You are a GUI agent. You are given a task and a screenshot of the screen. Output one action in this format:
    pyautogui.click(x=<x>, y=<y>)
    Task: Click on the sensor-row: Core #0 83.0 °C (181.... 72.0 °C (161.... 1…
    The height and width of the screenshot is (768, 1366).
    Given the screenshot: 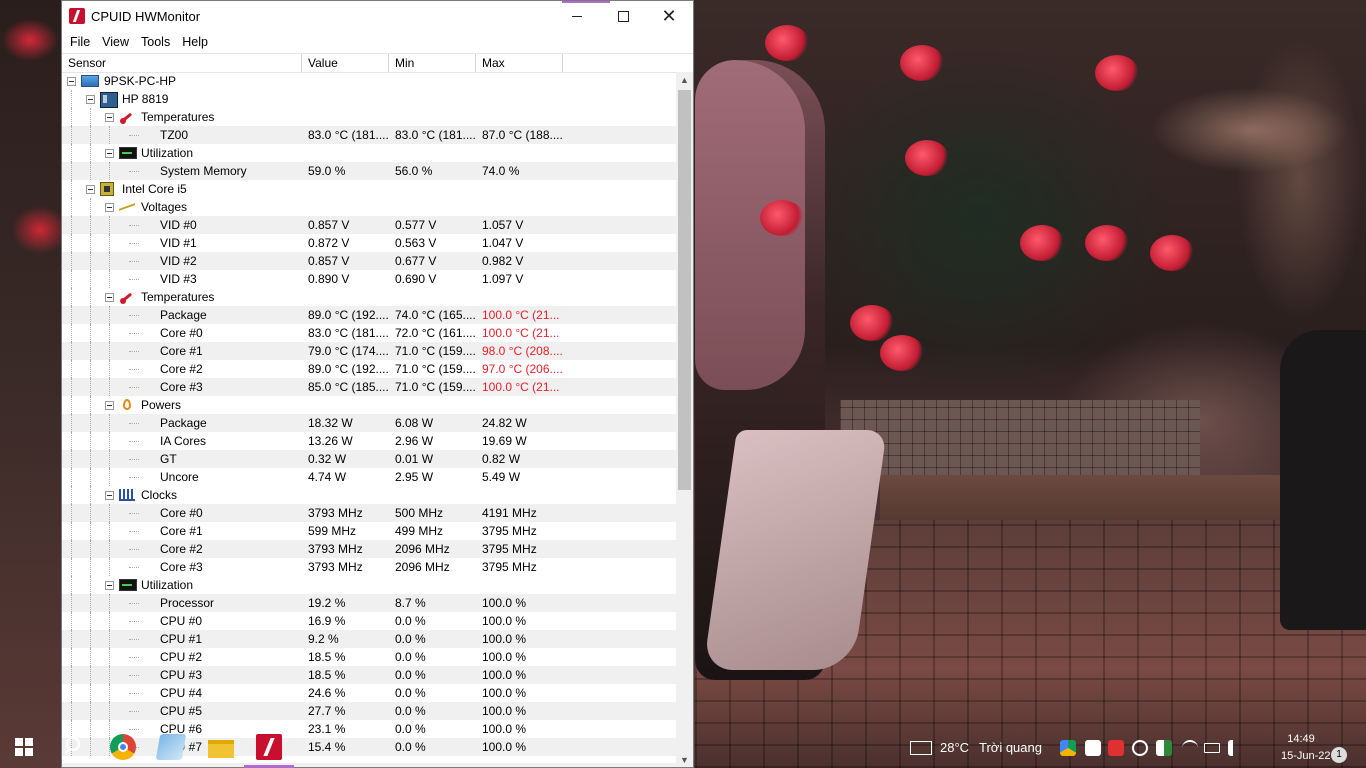 What is the action you would take?
    pyautogui.click(x=369, y=333)
    